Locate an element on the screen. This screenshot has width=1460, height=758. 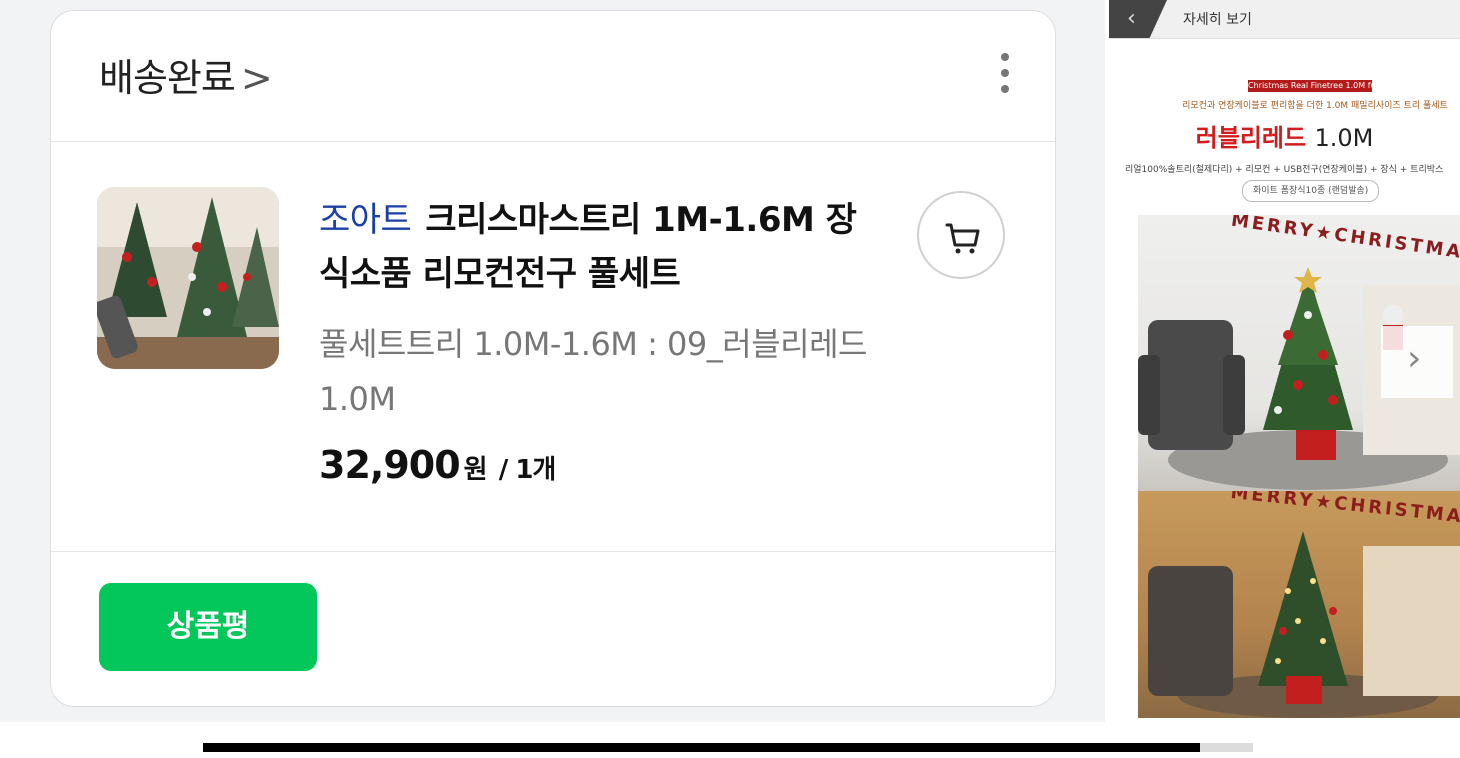
detail-subtitle: 리모컨과 연장케이블로 편리함을 더한 1.0M 패밀리사이즈 트리 풀세트 is located at coordinates (1315, 106).